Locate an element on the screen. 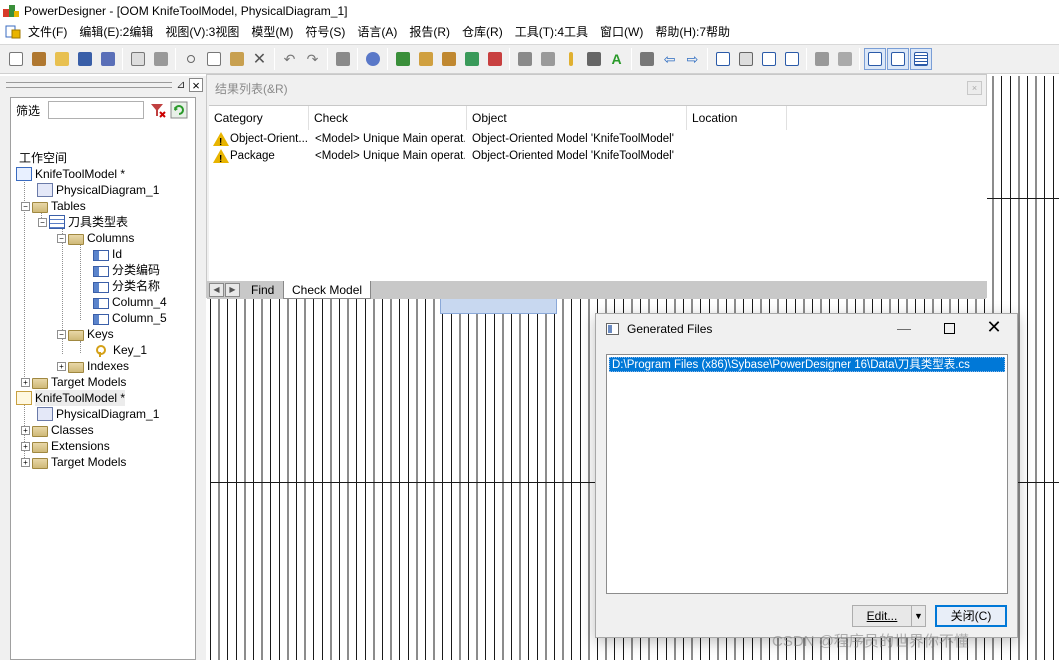  tree-item-indexes: + Indexes is located at coordinates (93, 366).